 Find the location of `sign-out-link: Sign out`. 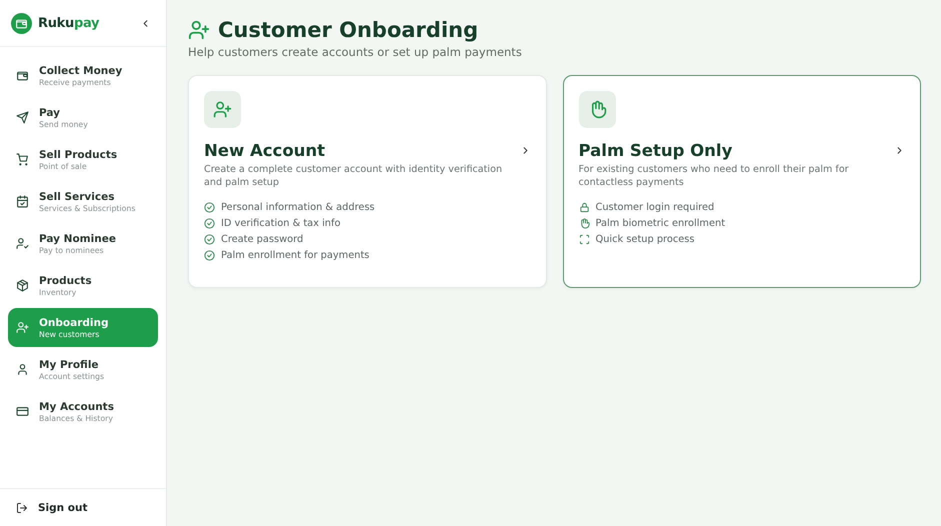

sign-out-link: Sign out is located at coordinates (63, 508).